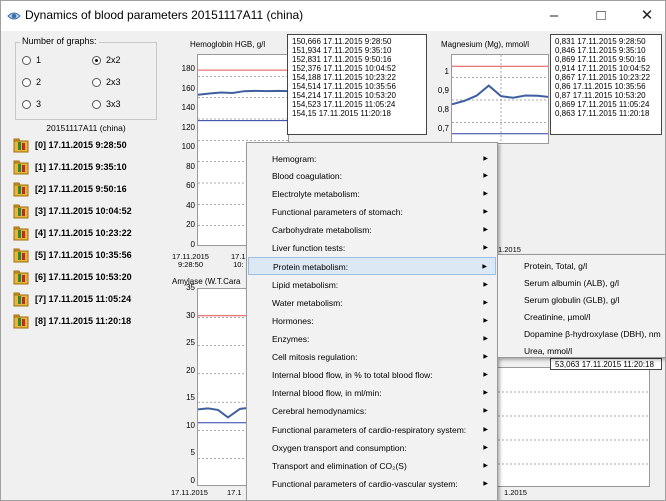 The height and width of the screenshot is (501, 666). I want to click on menu-item-carbohydrate-metabolism: Carbohydrate metabolism: ▶, so click(372, 230).